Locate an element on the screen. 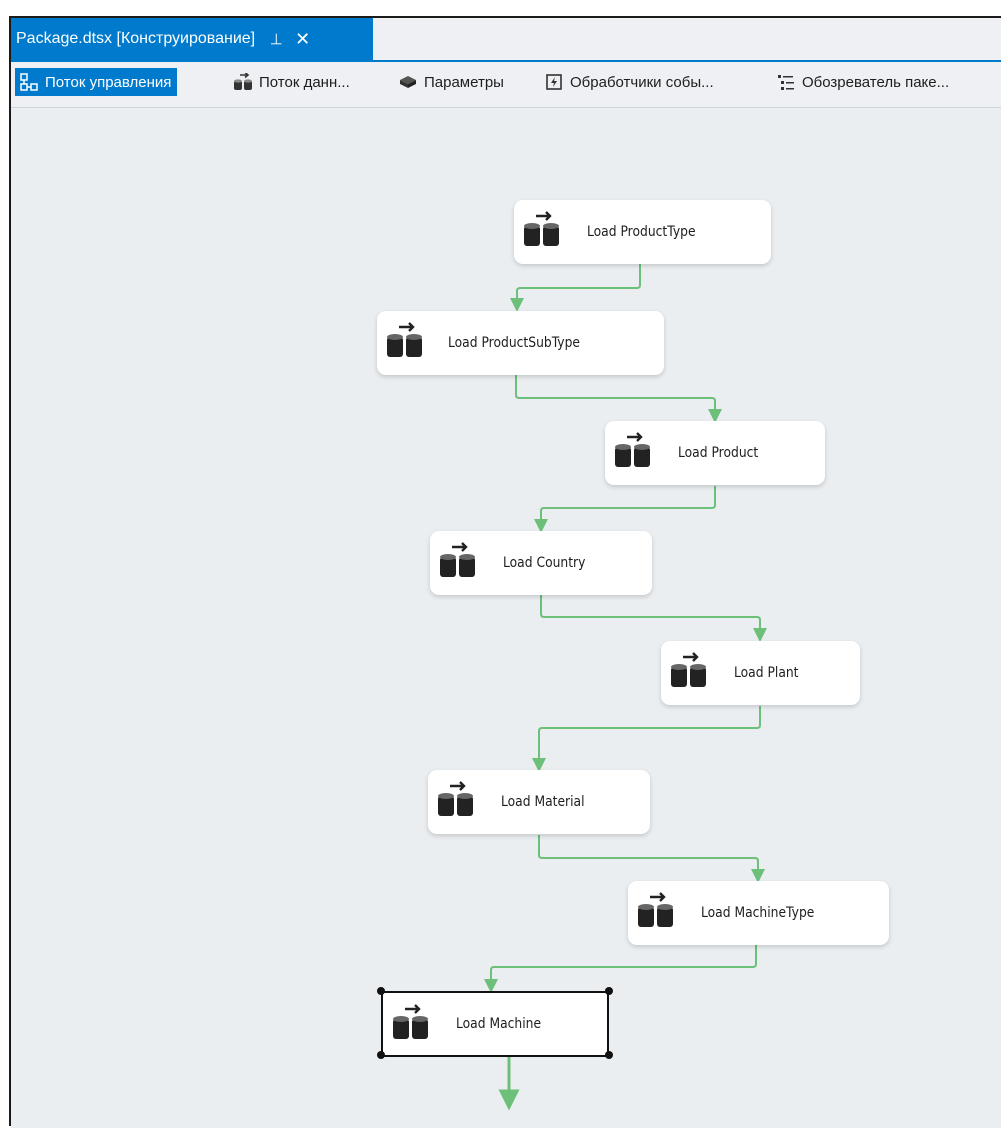 The width and height of the screenshot is (1001, 1128). resize-handle-bottom-right is located at coordinates (609, 1055).